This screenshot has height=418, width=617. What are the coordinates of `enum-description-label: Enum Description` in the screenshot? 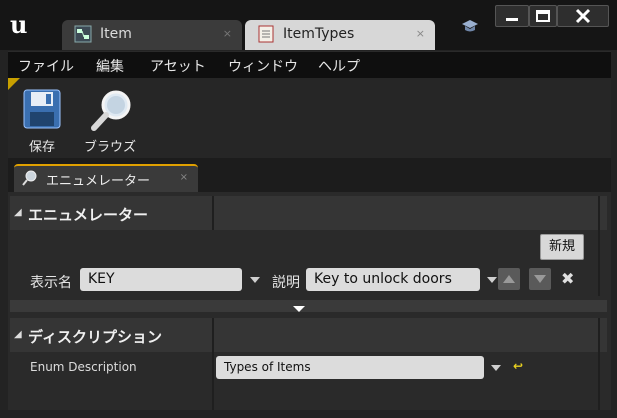 It's located at (83, 367).